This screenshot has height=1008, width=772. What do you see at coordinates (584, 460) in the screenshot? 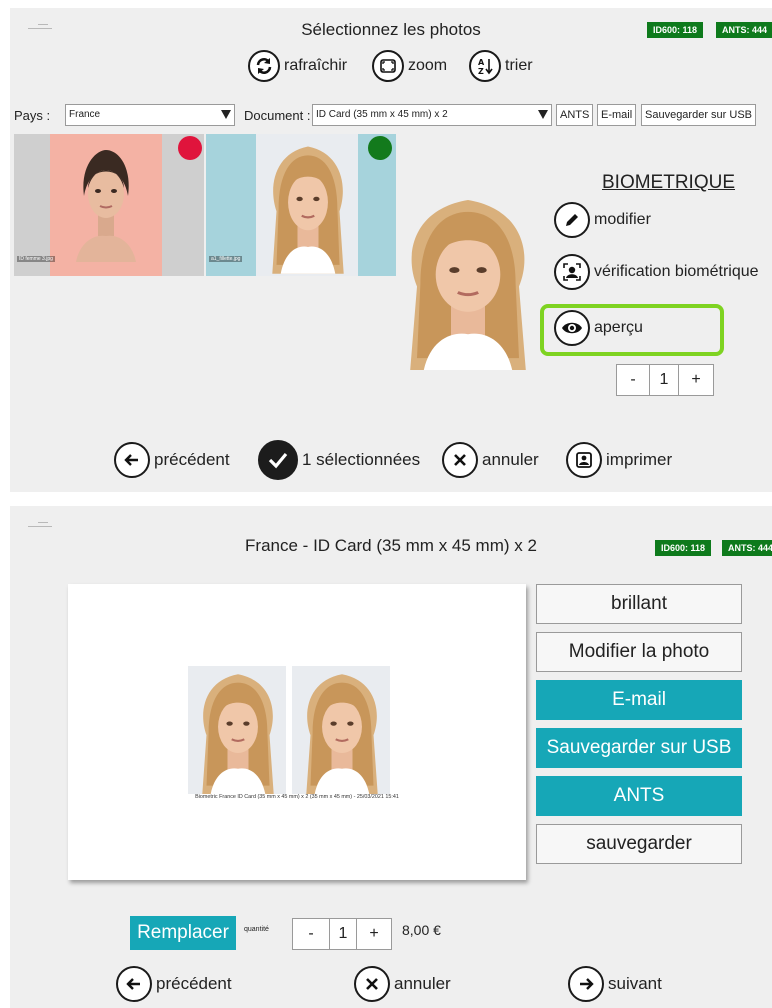
I see `print-icon` at bounding box center [584, 460].